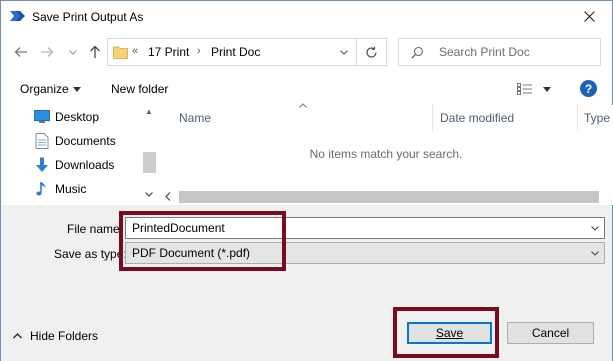 This screenshot has width=613, height=361. What do you see at coordinates (95, 229) in the screenshot?
I see `file-name-label: File name:` at bounding box center [95, 229].